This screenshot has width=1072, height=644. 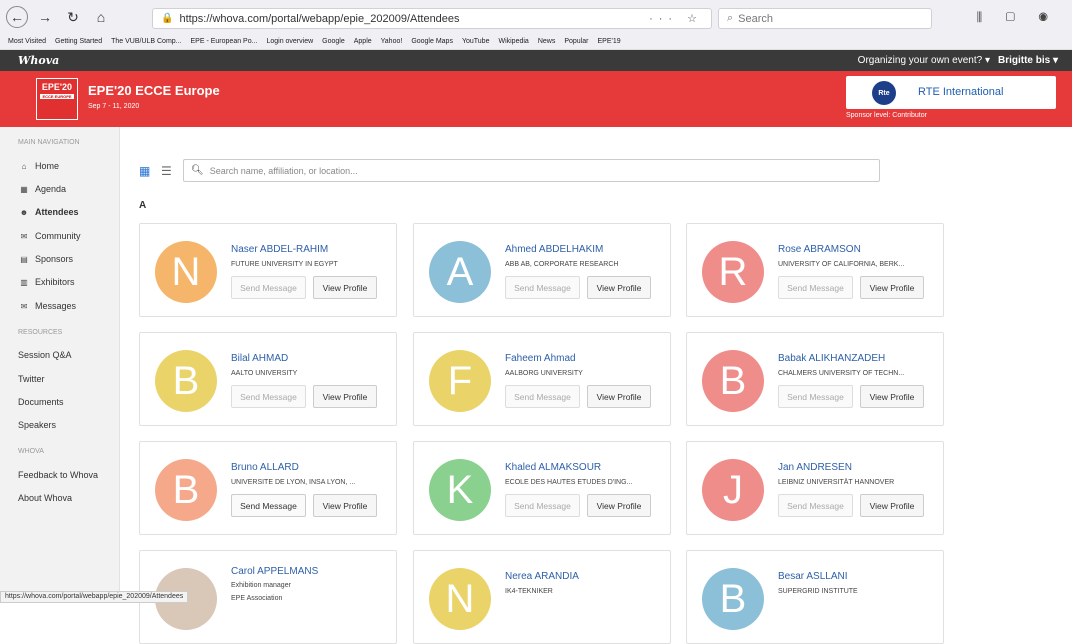 I want to click on bookmark-item: Most Visited, so click(x=27, y=41).